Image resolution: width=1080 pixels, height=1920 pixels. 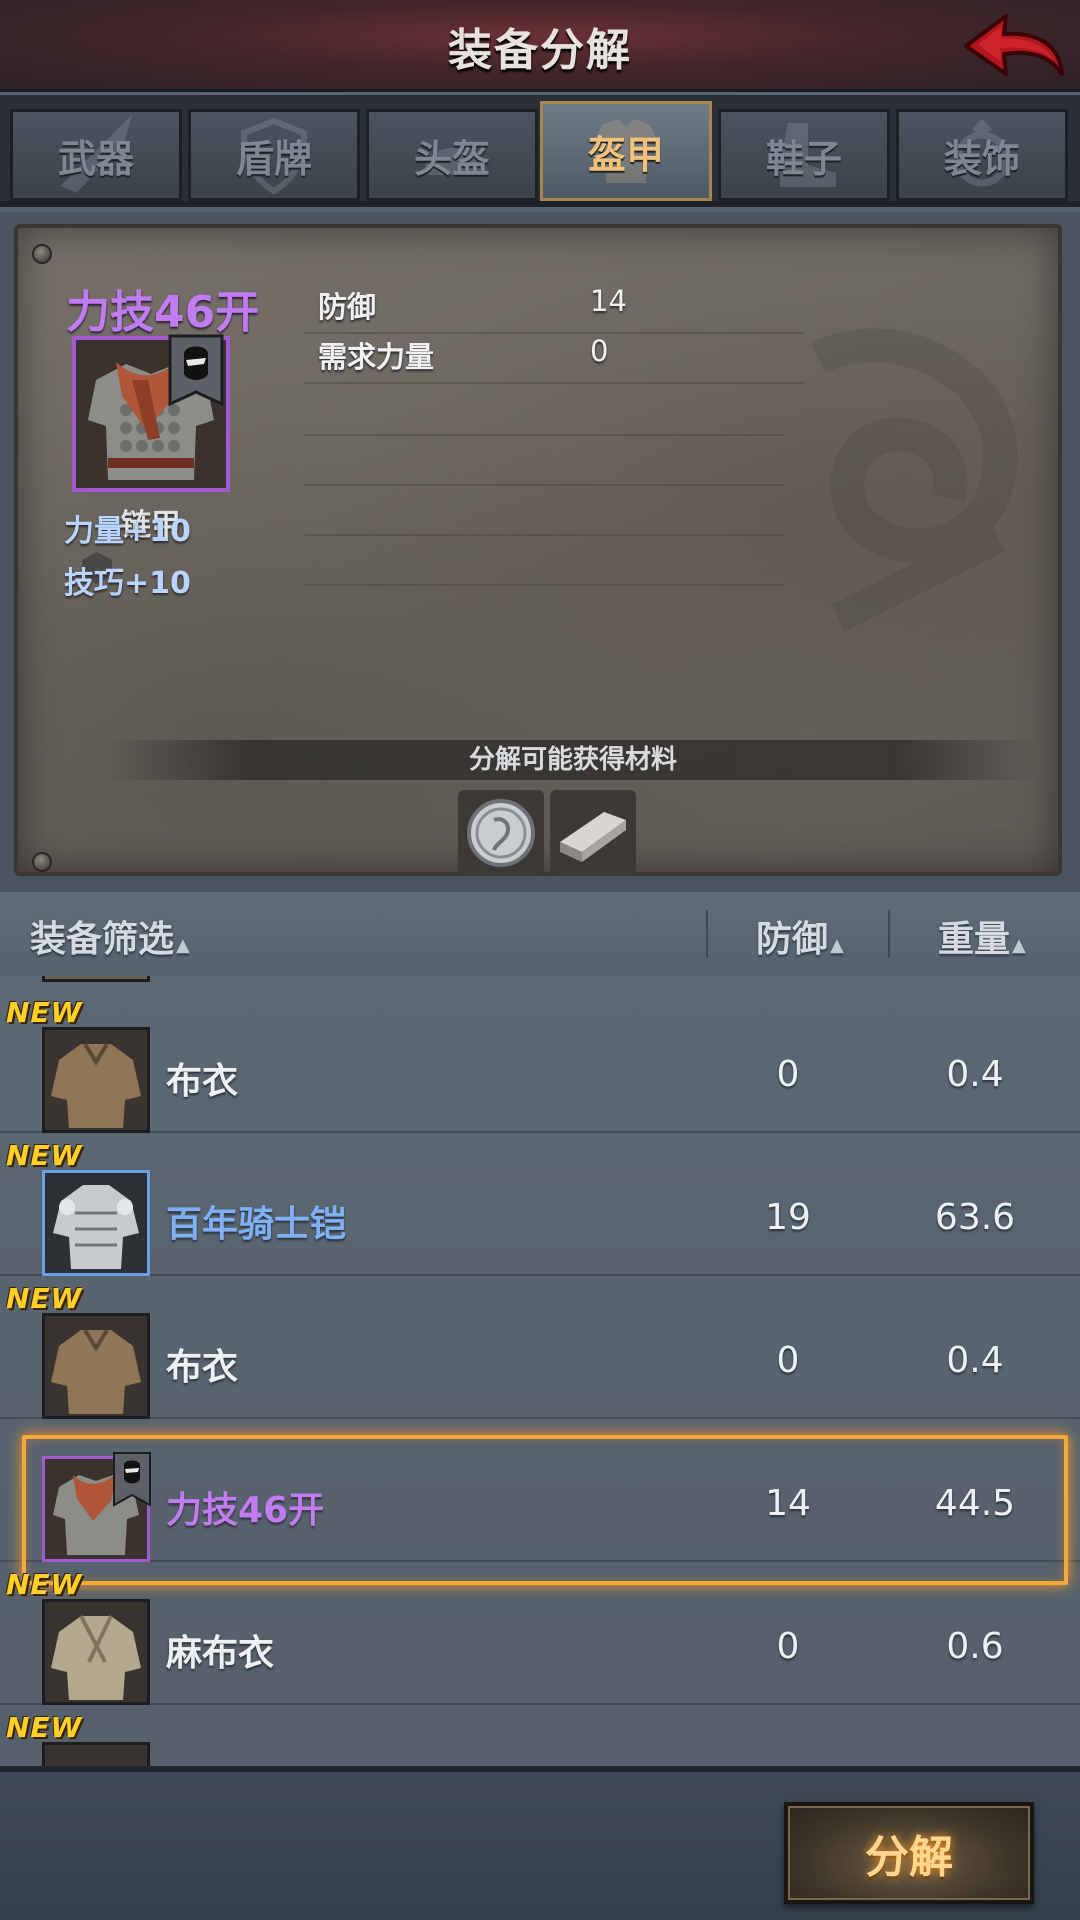 I want to click on materials-title: 分解可能获得材料, so click(x=573, y=760).